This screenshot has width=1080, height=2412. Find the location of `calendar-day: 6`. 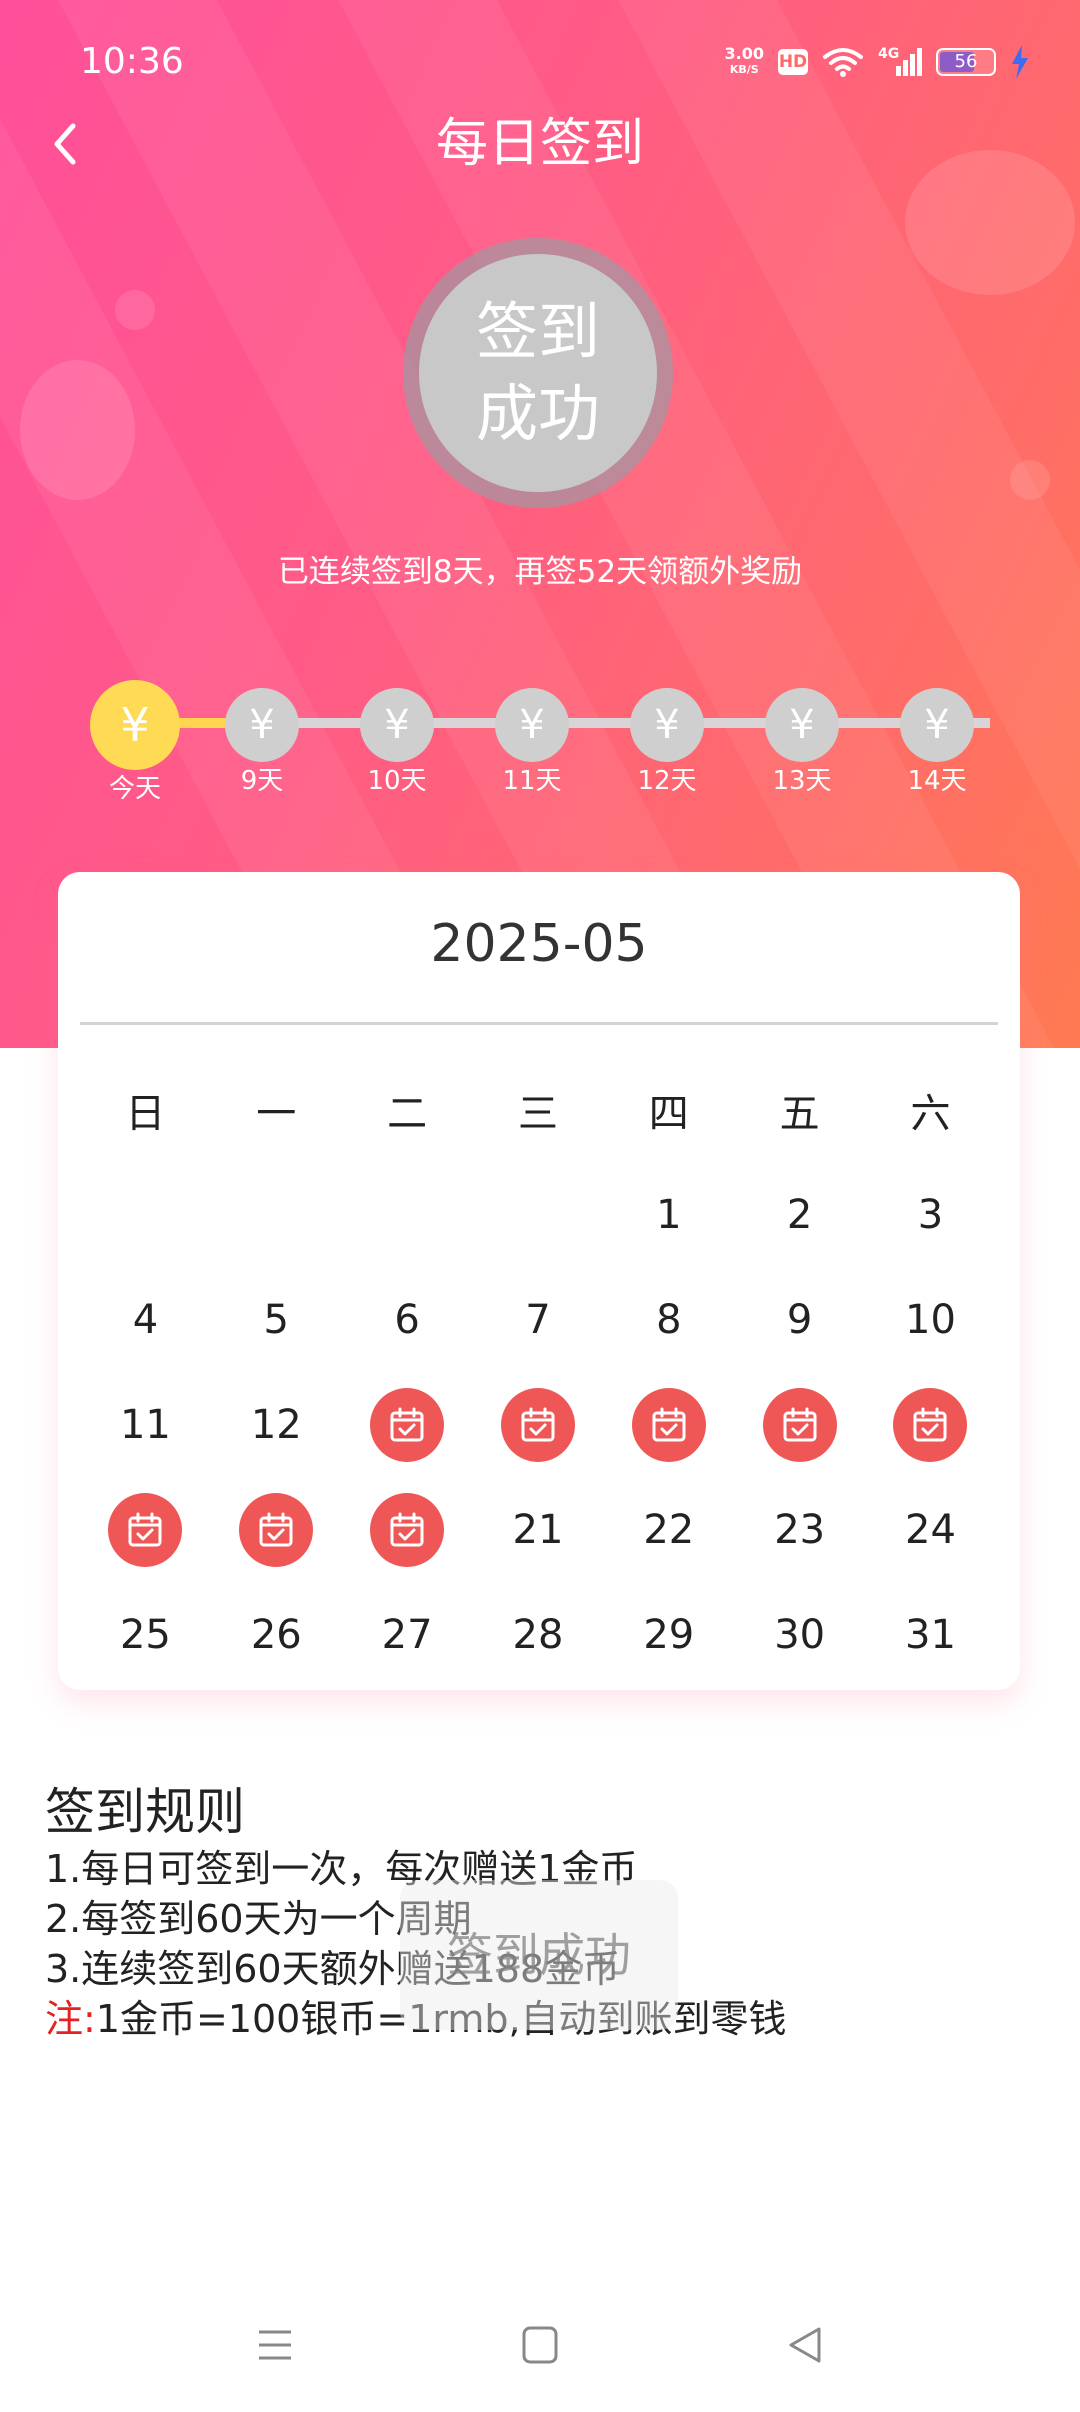

calendar-day: 6 is located at coordinates (407, 1319).